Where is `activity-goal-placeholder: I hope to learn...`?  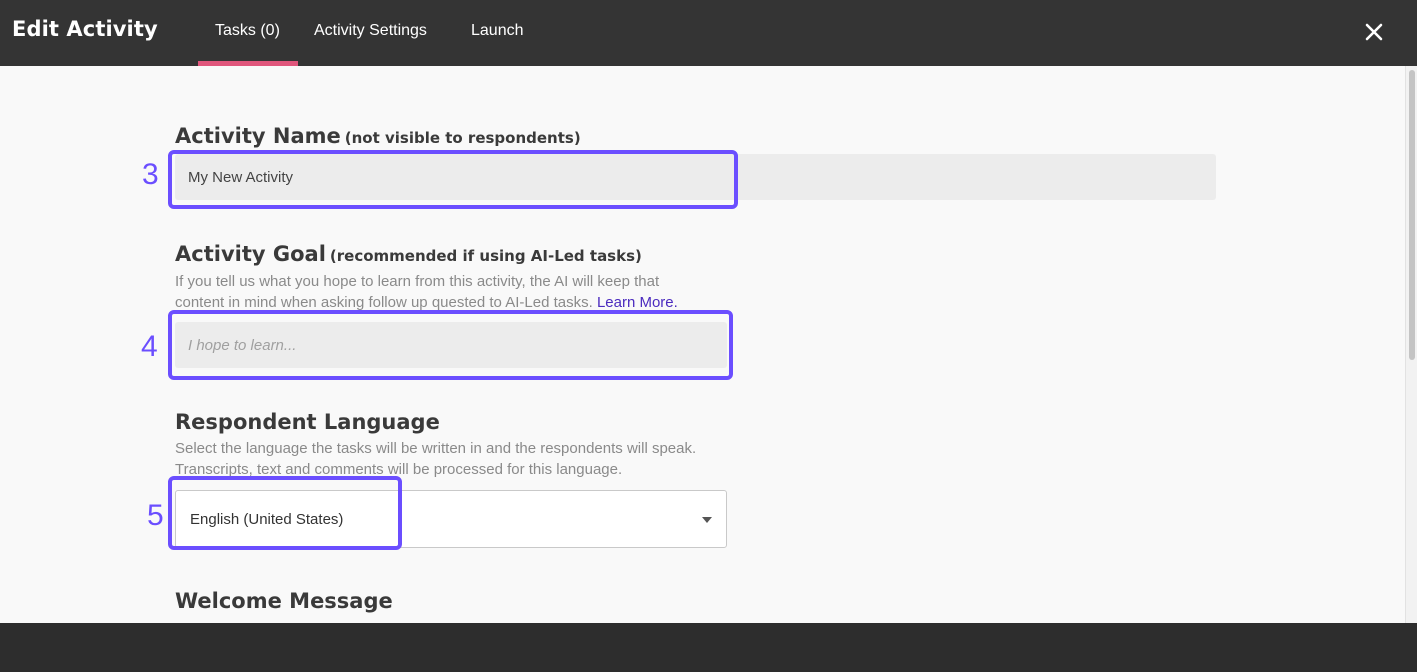 activity-goal-placeholder: I hope to learn... is located at coordinates (242, 345).